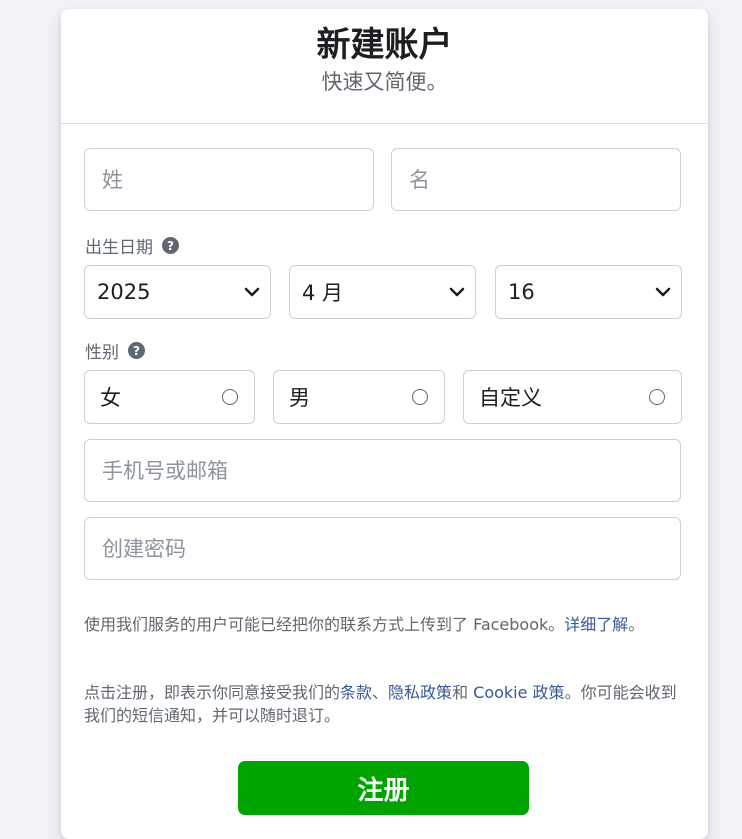  What do you see at coordinates (383, 788) in the screenshot?
I see `signup-button: 注册` at bounding box center [383, 788].